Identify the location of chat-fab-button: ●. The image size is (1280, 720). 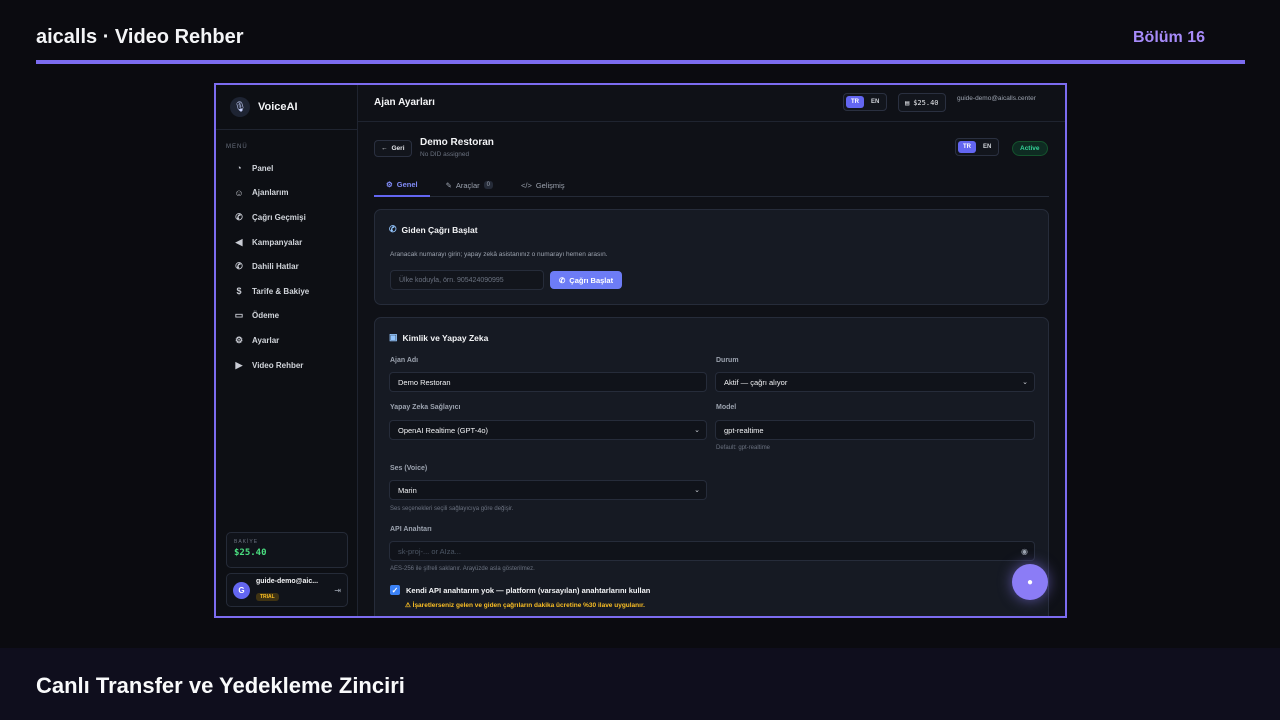
(1030, 582).